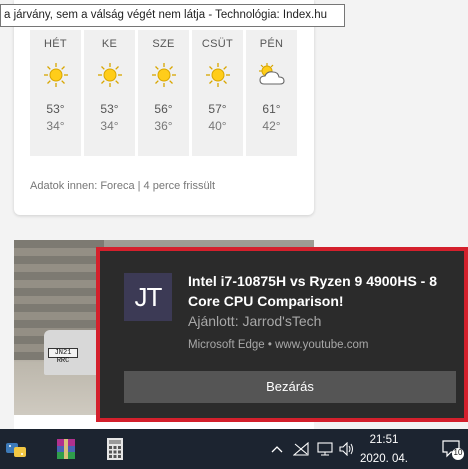  I want to click on temp-low: 40°, so click(217, 126).